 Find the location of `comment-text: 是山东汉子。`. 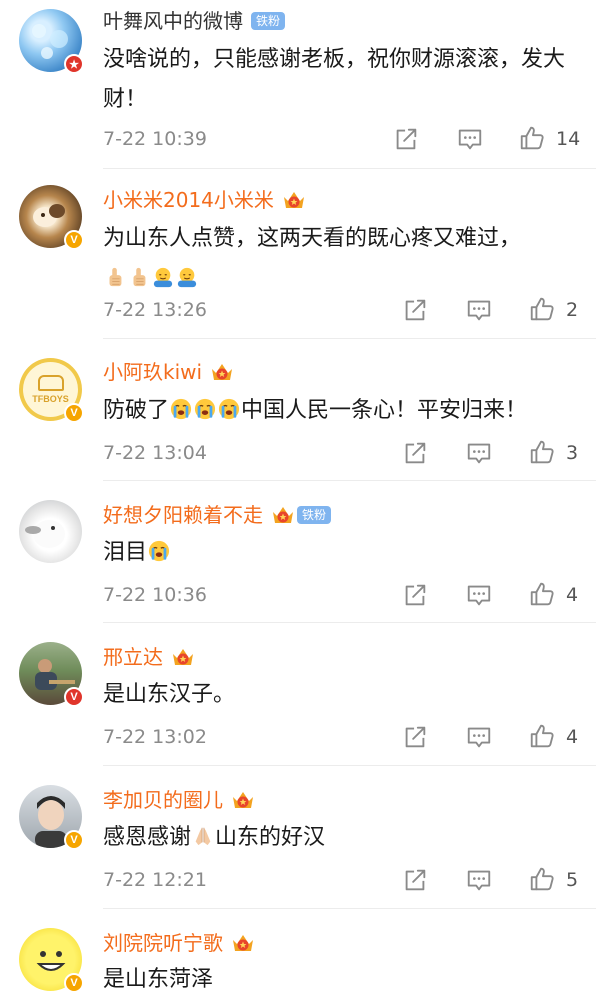

comment-text: 是山东汉子。 is located at coordinates (169, 694).